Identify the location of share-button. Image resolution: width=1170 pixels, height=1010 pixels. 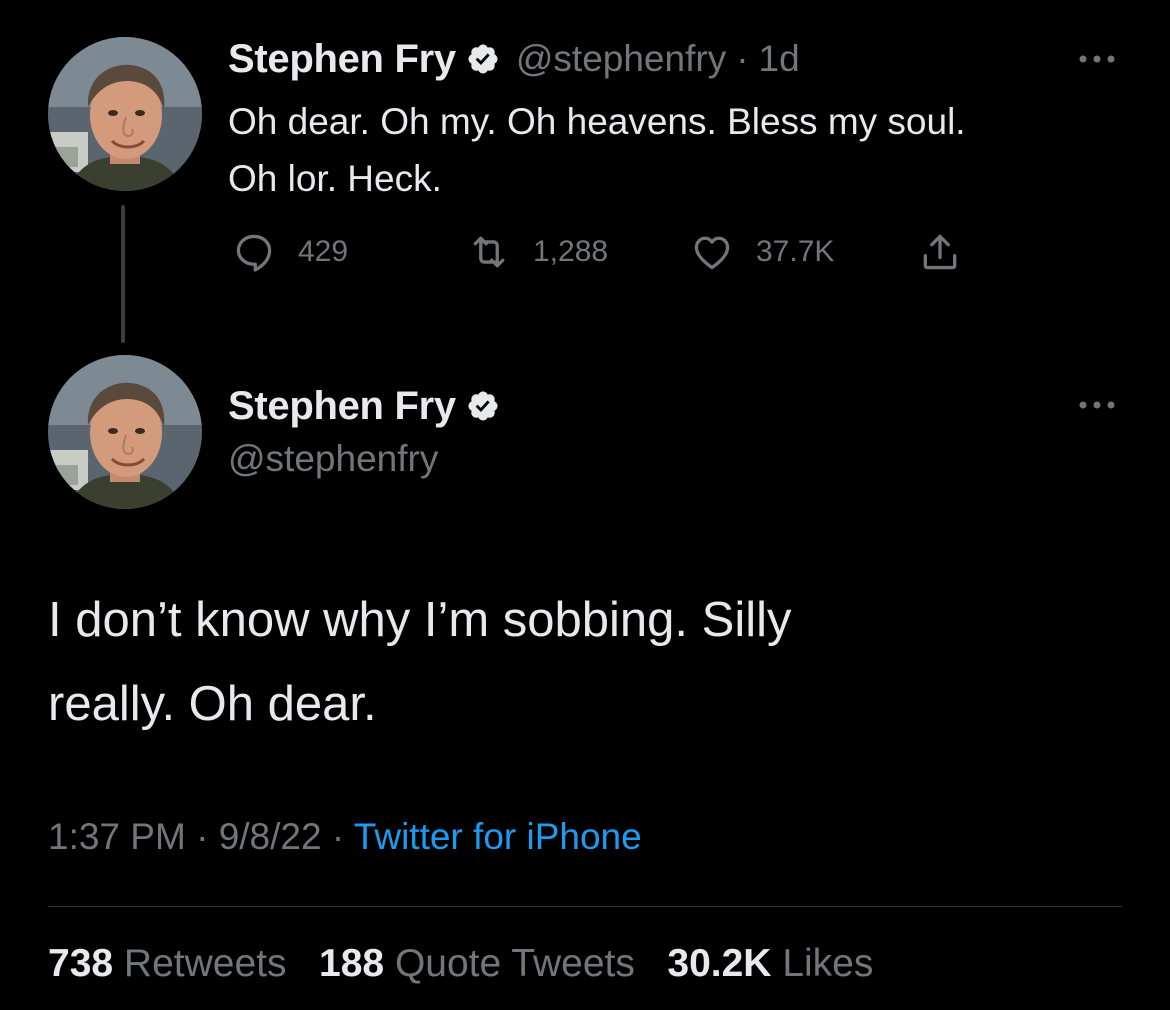
(951, 252).